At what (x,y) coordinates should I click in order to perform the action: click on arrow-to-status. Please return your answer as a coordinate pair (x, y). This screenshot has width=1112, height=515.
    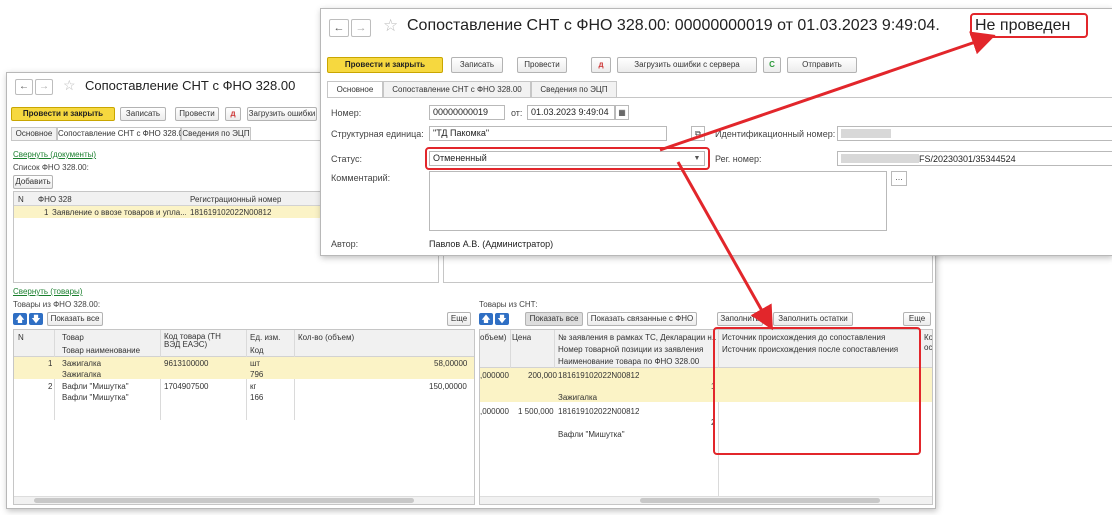
    Looking at the image, I should click on (827, 91).